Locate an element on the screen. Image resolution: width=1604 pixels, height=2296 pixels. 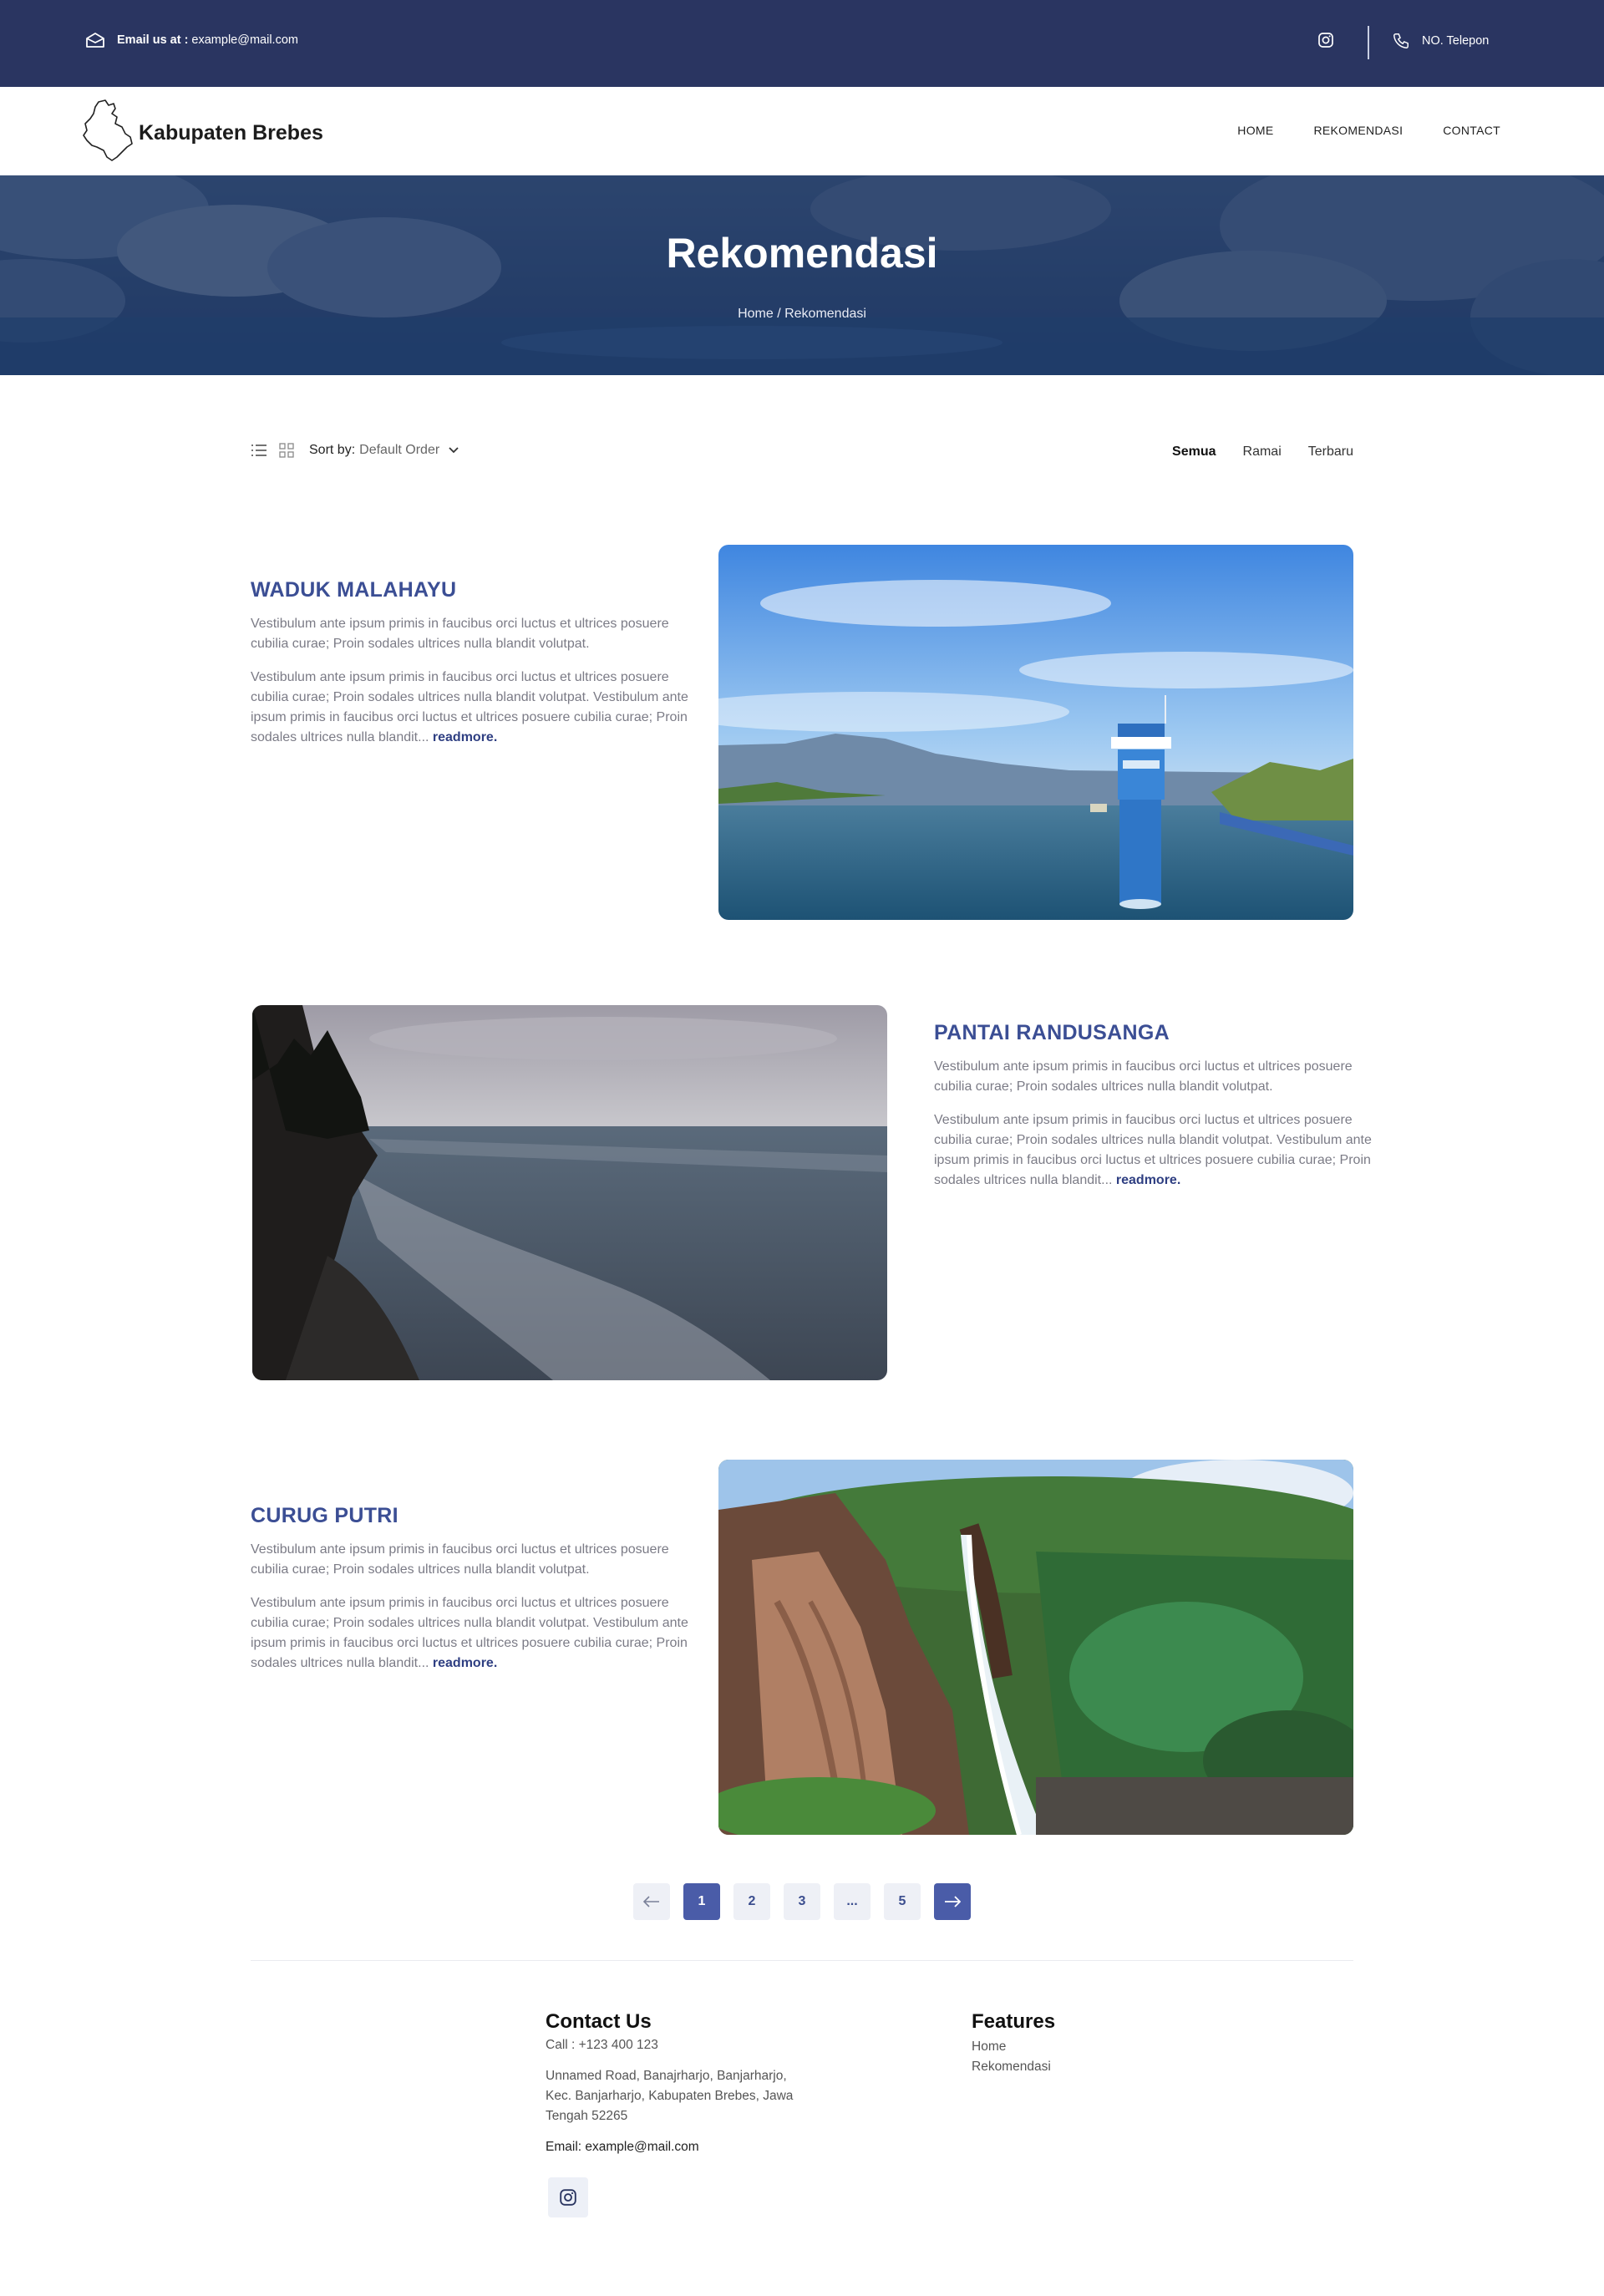
contact-title: Contact Us is located at coordinates (599, 2021).